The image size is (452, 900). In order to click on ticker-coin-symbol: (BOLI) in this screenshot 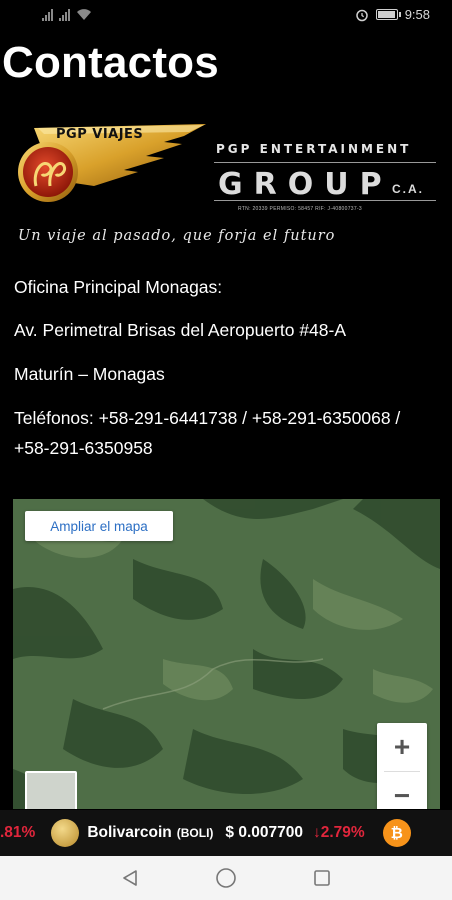, I will do `click(195, 833)`.